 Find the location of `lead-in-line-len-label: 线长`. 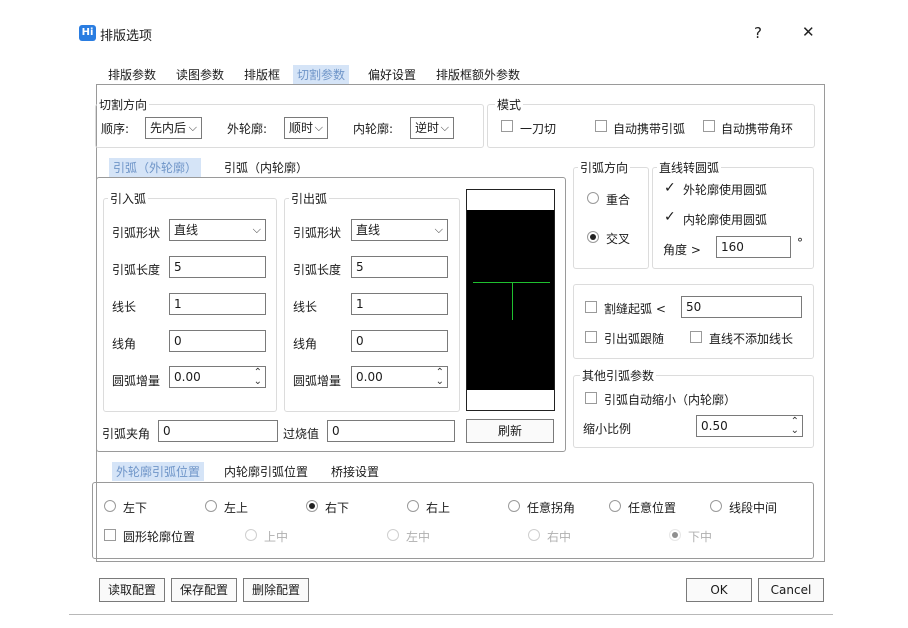

lead-in-line-len-label: 线长 is located at coordinates (124, 307).